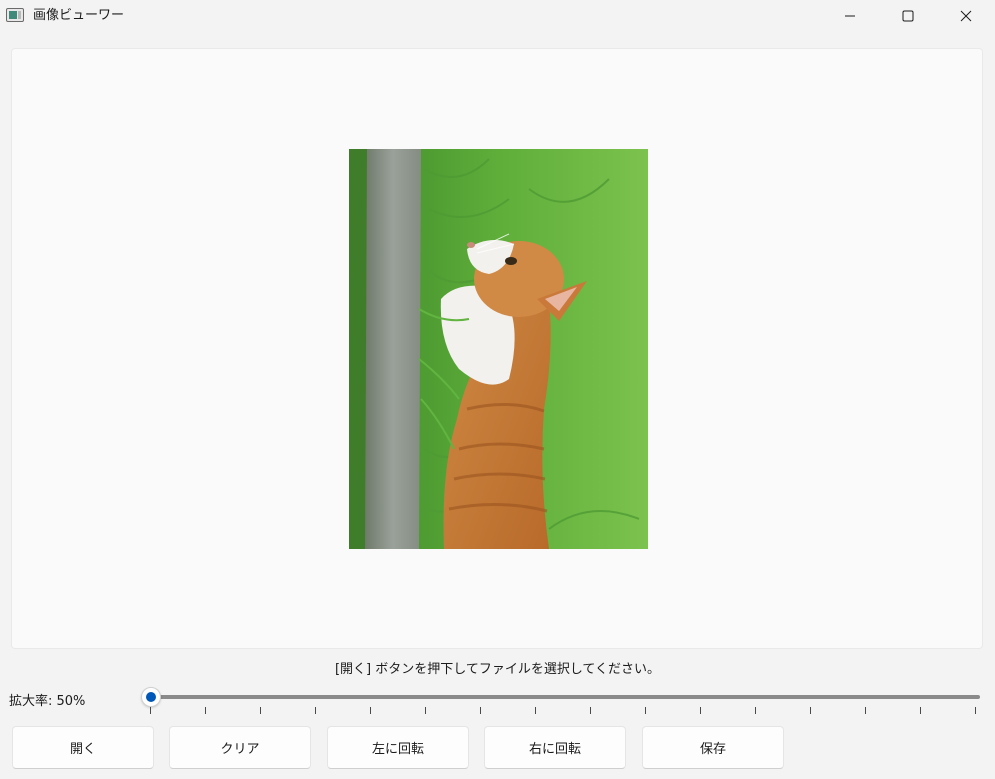  Describe the element at coordinates (83, 747) in the screenshot. I see `open-button: 開く` at that location.